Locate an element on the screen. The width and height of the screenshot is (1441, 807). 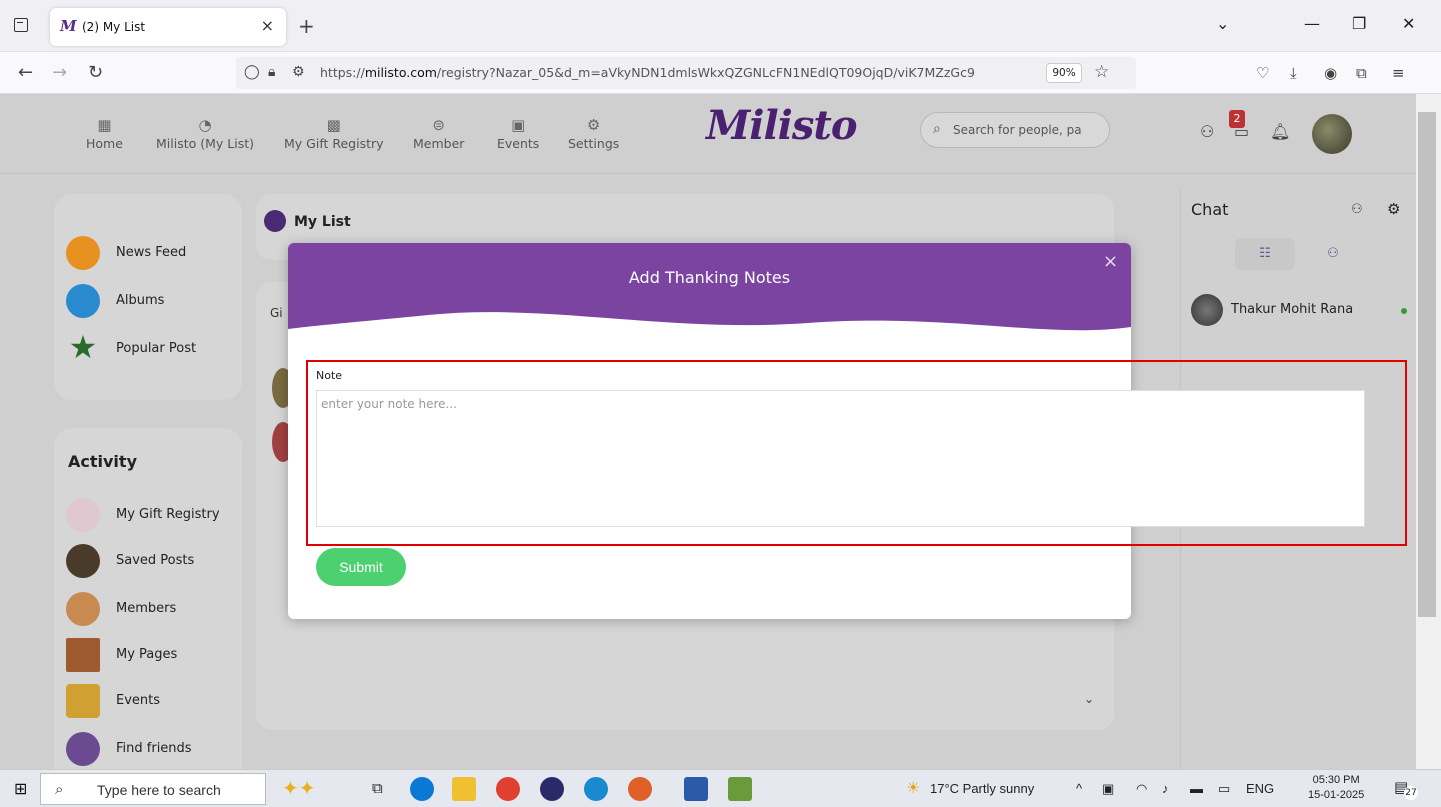
sidebar-item-popular-post: ★ Popular Post is located at coordinates (151, 347).